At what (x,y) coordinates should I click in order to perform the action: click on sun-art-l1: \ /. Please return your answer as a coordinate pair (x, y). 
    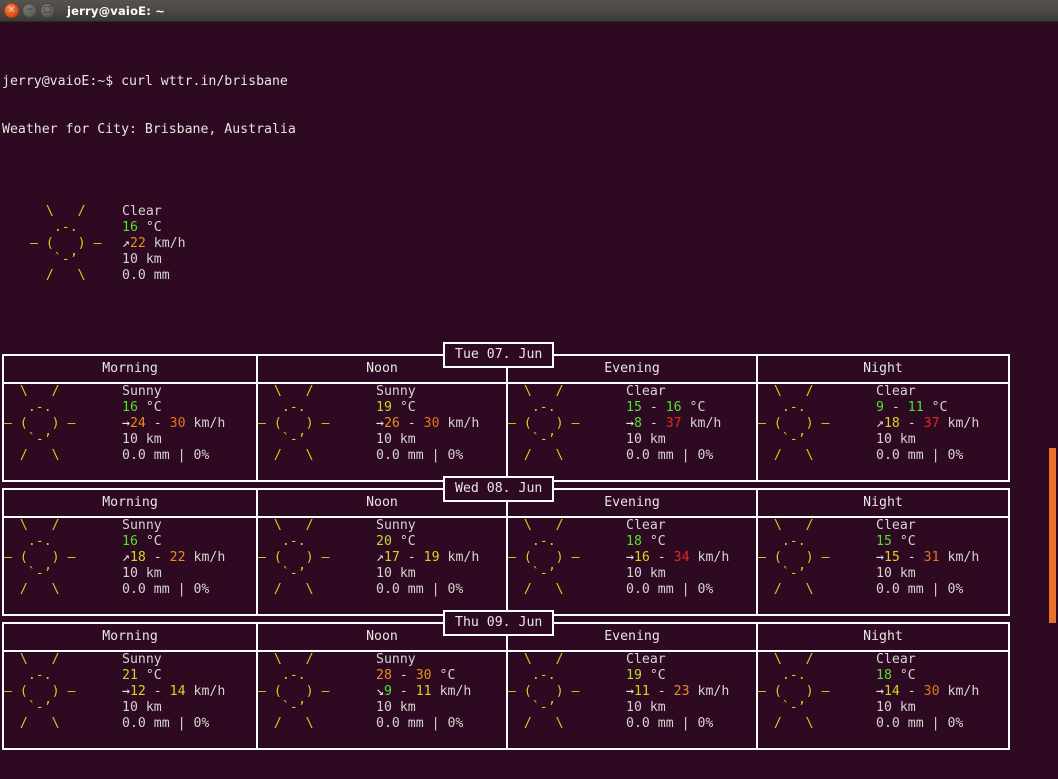
    Looking at the image, I should click on (66, 211).